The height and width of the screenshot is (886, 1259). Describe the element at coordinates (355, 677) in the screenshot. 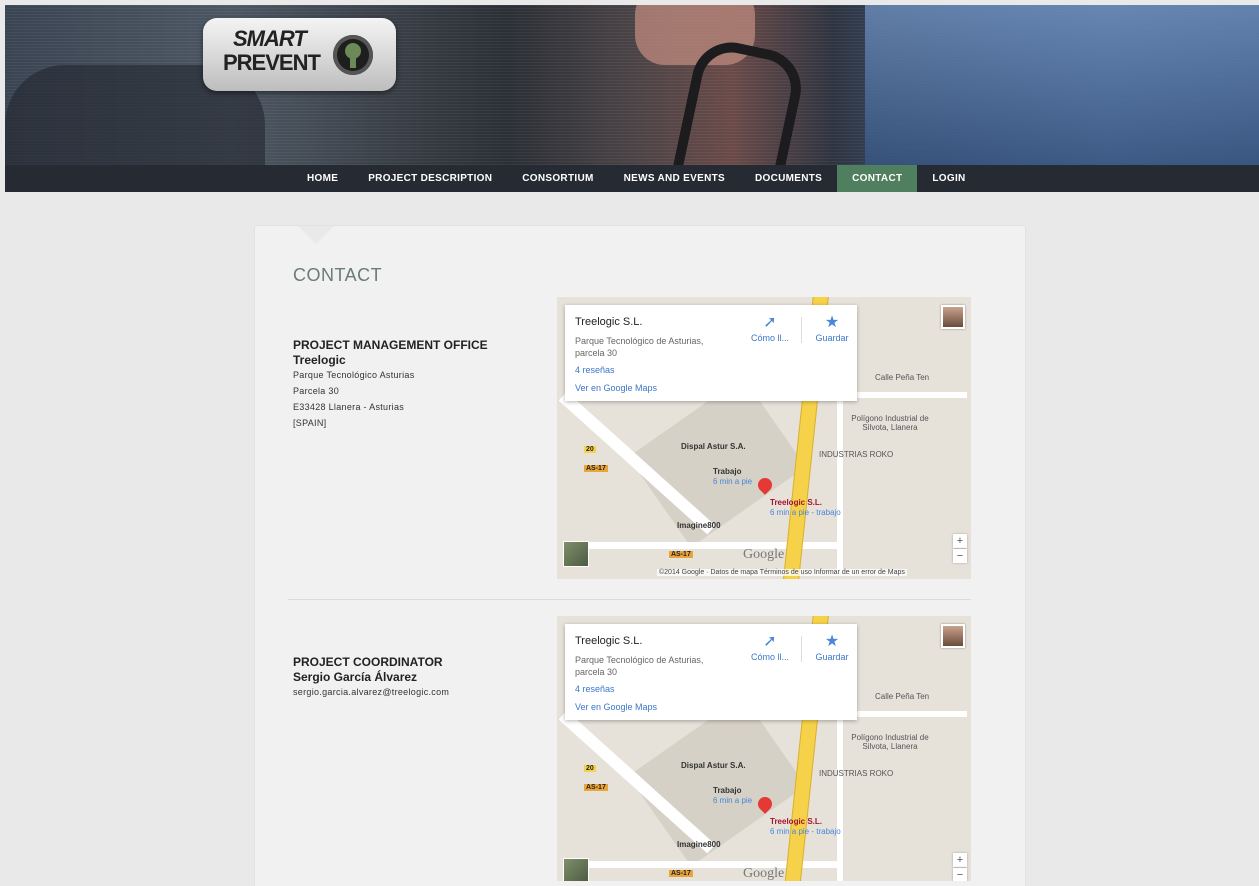

I see `contact-subheading: Sergio García Álvarez` at that location.